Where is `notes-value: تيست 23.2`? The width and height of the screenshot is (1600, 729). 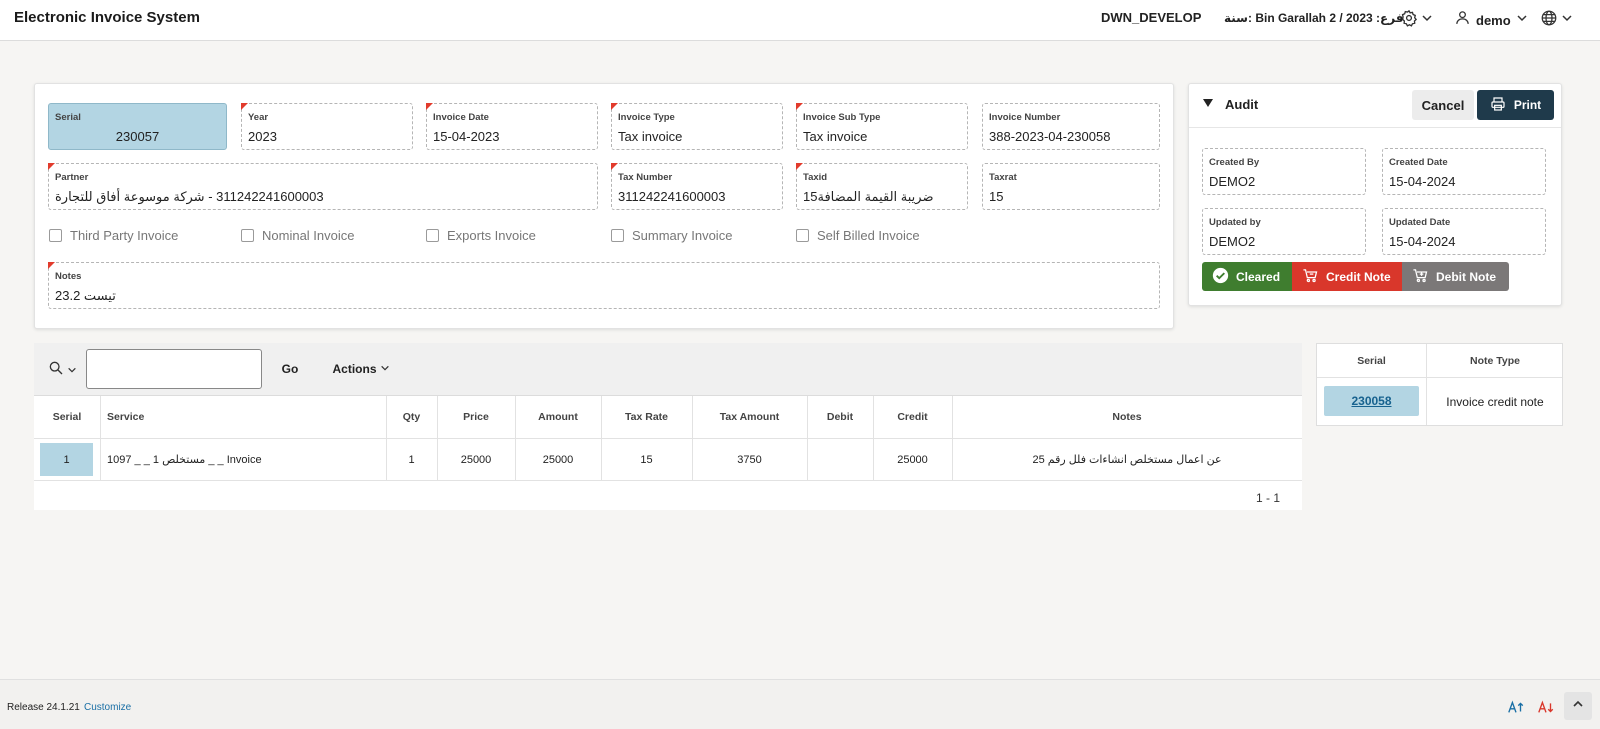 notes-value: تيست 23.2 is located at coordinates (85, 295).